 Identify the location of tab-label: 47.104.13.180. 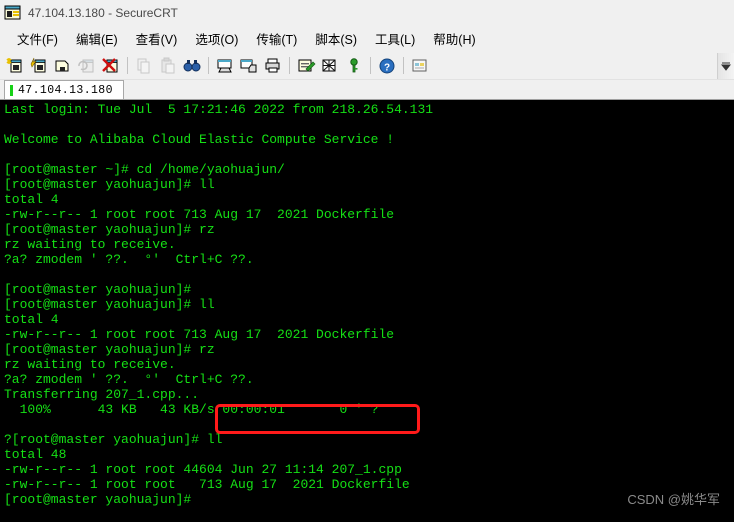
(65, 90).